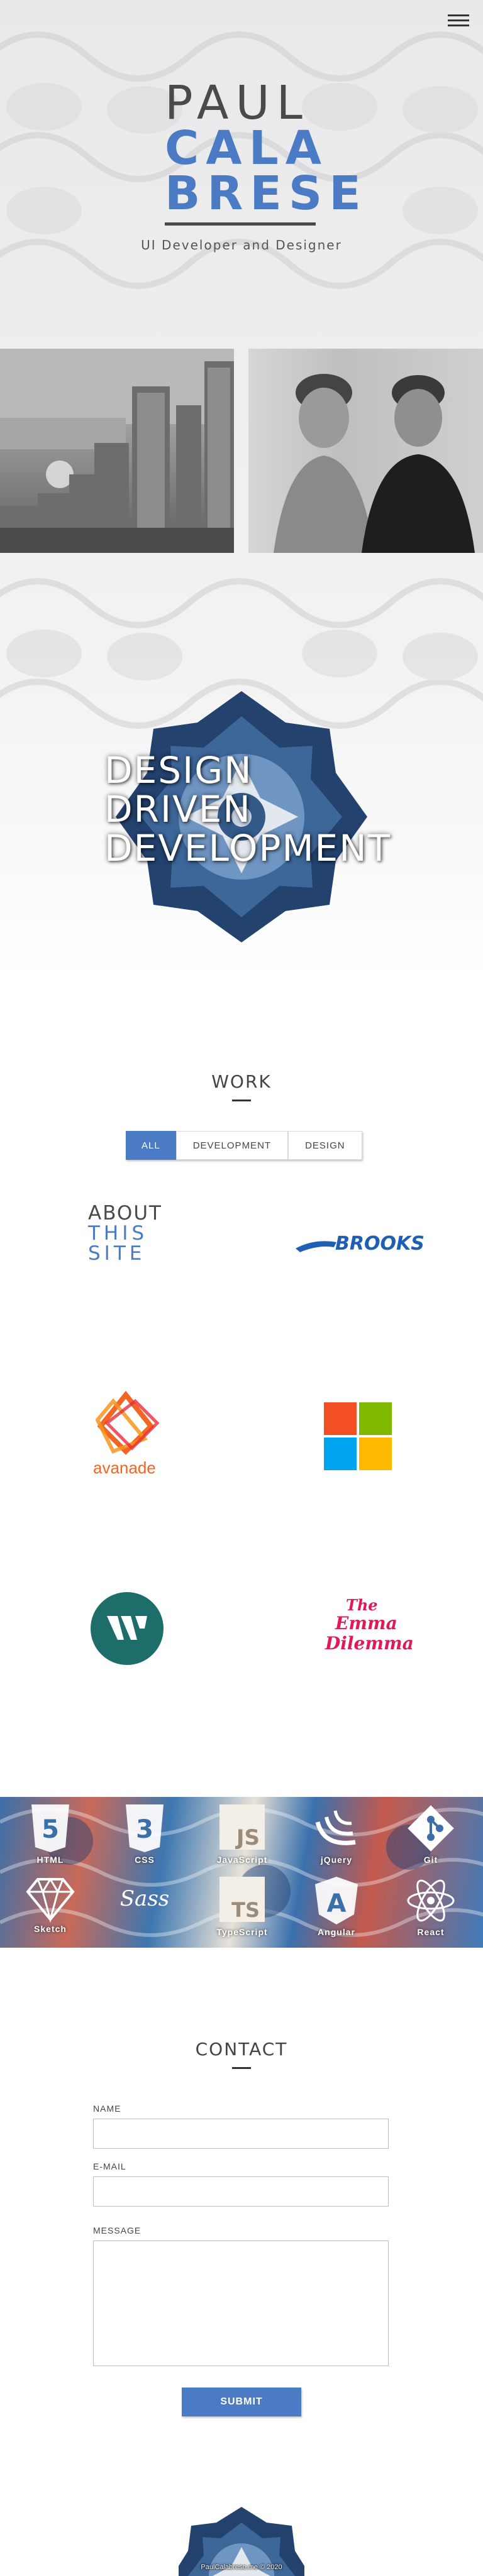  I want to click on skill-sketch: Sketch, so click(50, 1910).